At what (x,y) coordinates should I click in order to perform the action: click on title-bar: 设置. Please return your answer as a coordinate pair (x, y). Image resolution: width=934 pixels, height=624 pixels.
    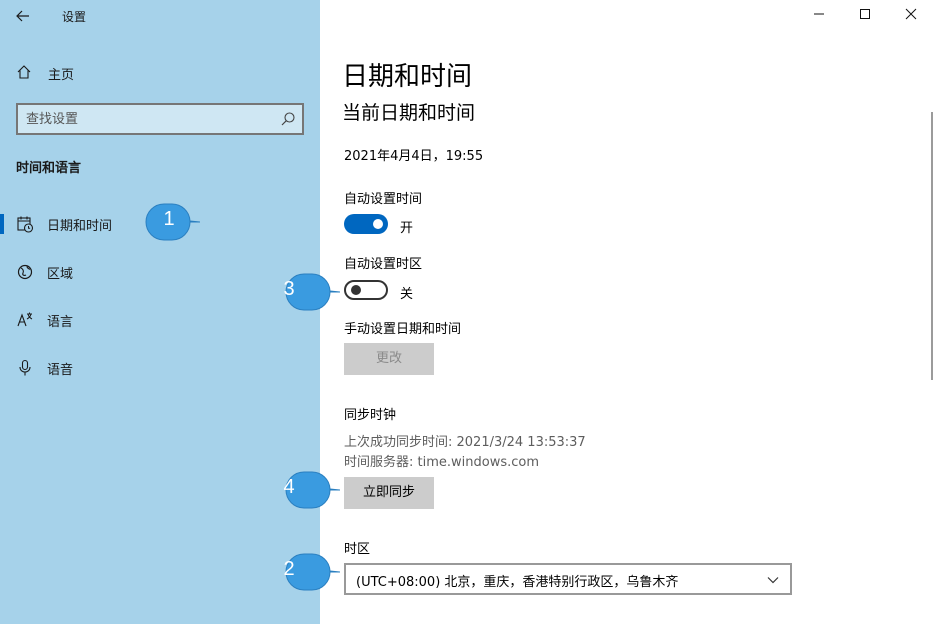
    Looking at the image, I should click on (160, 16).